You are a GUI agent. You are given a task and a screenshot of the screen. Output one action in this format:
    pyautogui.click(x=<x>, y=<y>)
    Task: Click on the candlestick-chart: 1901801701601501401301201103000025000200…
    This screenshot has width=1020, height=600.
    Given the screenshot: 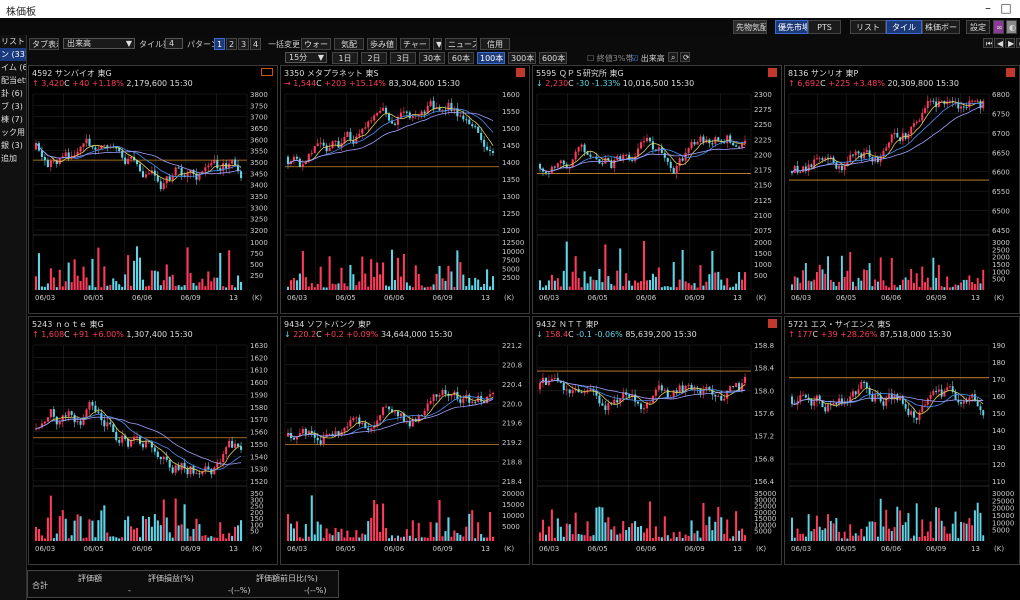 What is the action you would take?
    pyautogui.click(x=902, y=452)
    